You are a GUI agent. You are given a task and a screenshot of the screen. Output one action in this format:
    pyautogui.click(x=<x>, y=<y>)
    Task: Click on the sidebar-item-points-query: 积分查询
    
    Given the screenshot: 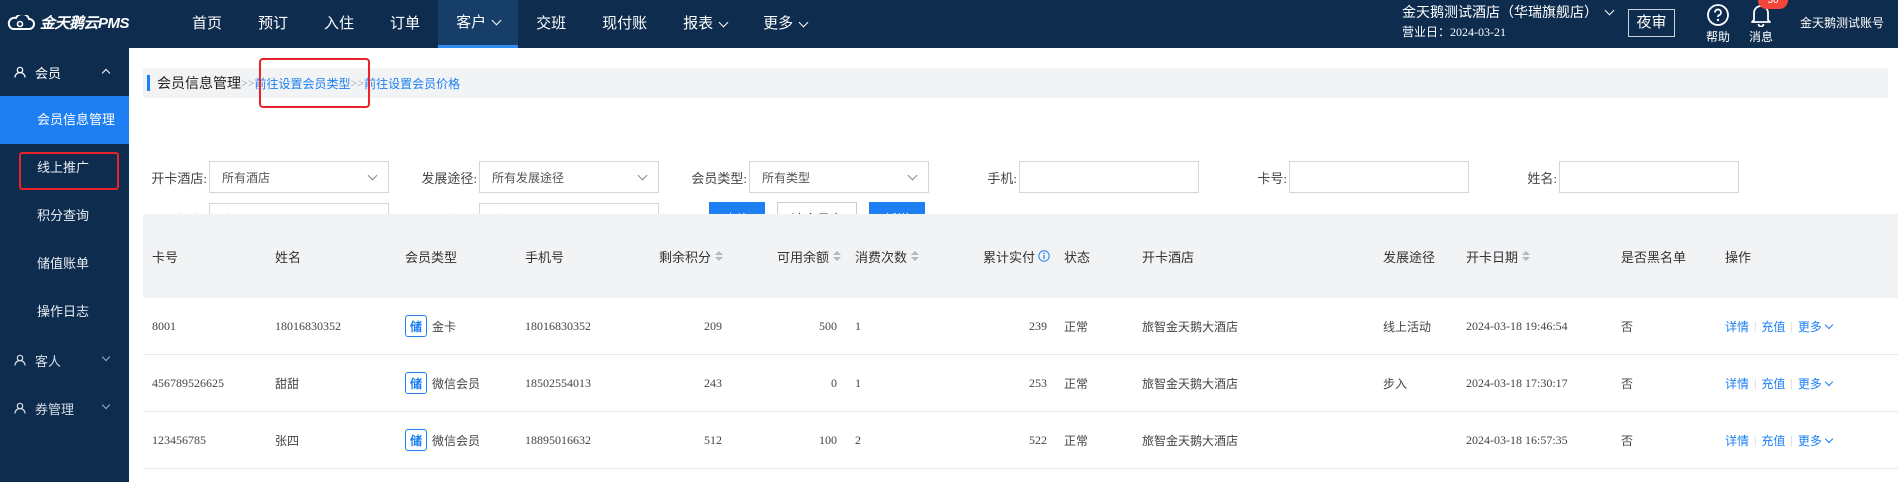 What is the action you would take?
    pyautogui.click(x=64, y=216)
    